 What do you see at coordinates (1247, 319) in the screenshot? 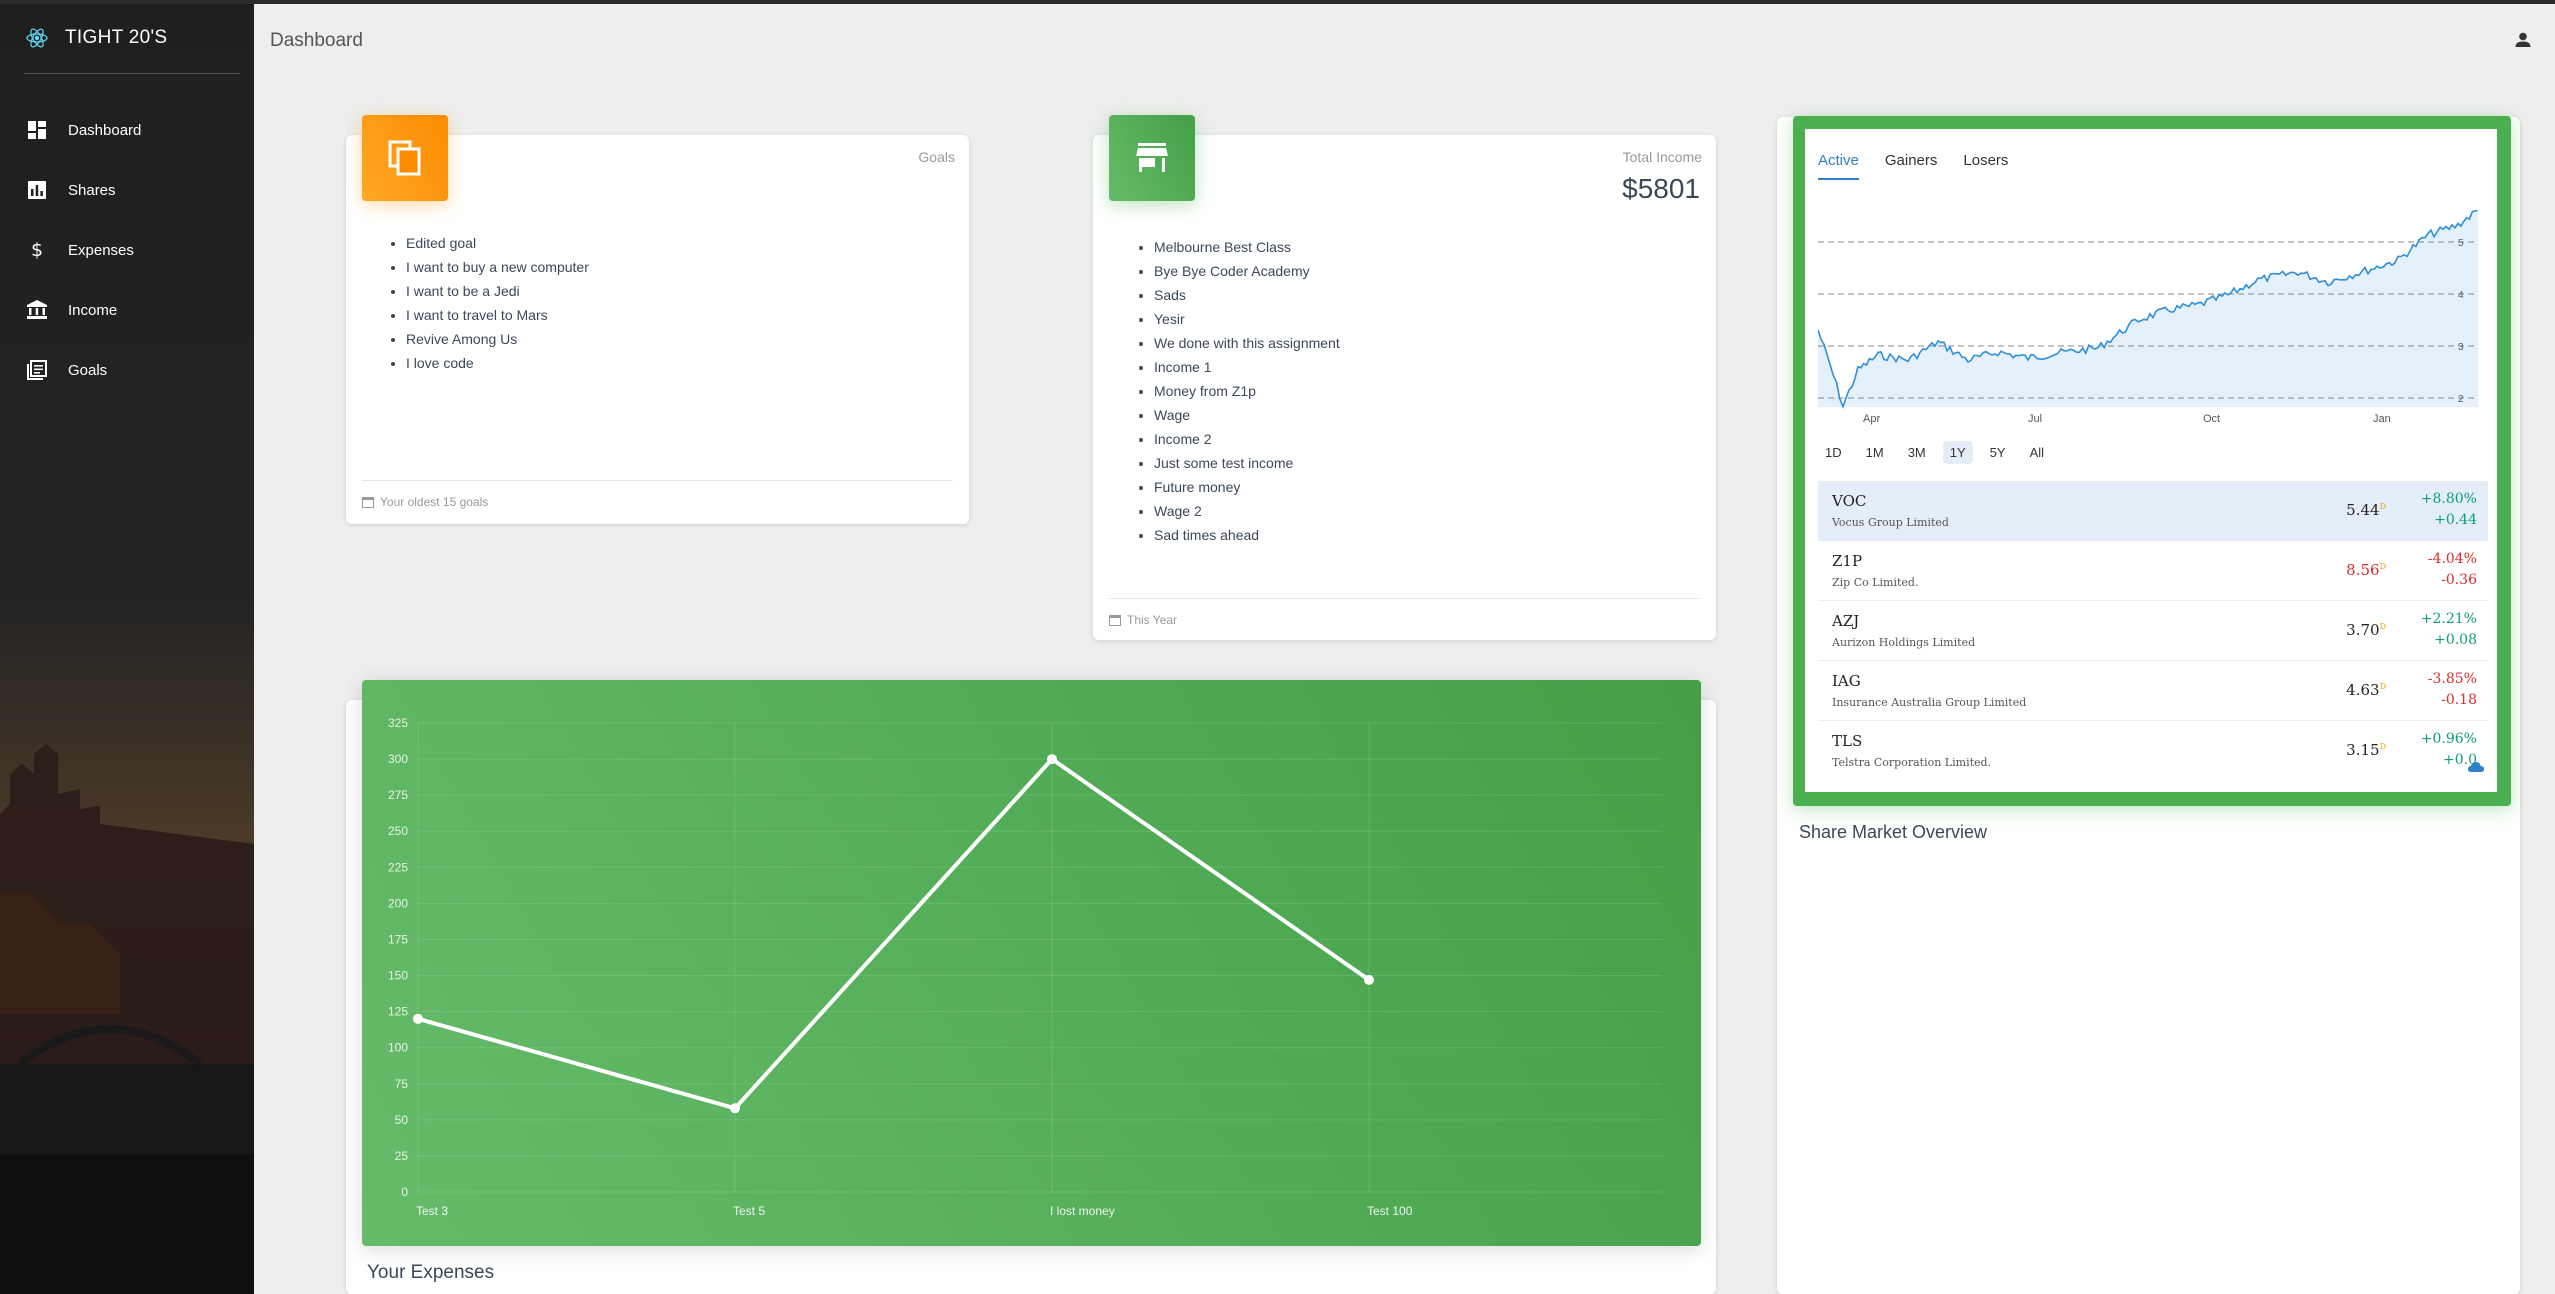
I see `list-item: Yesir` at bounding box center [1247, 319].